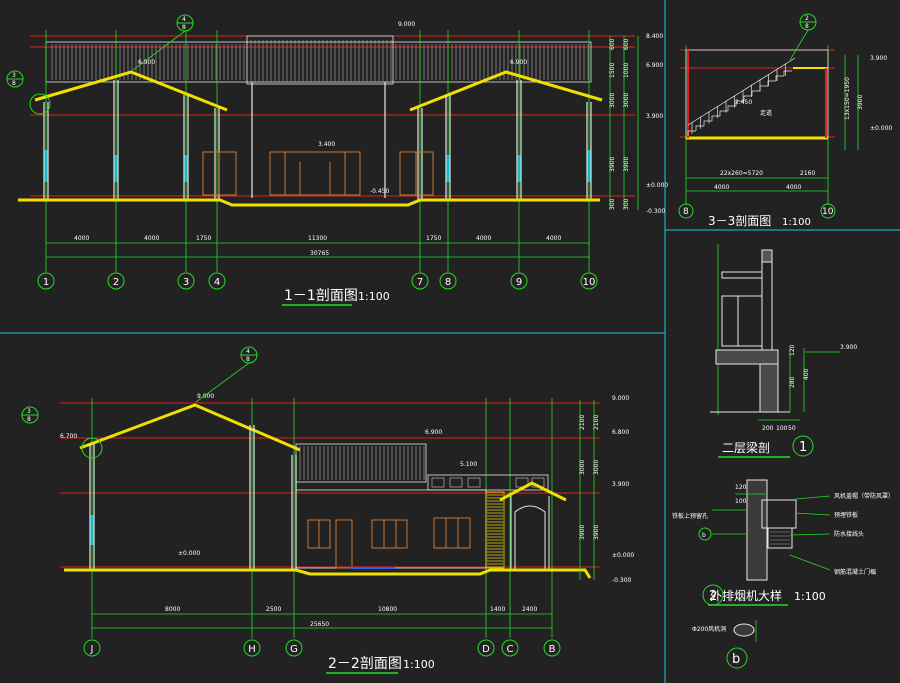 The width and height of the screenshot is (900, 683). I want to click on svg-text: 1000, so click(626, 70).